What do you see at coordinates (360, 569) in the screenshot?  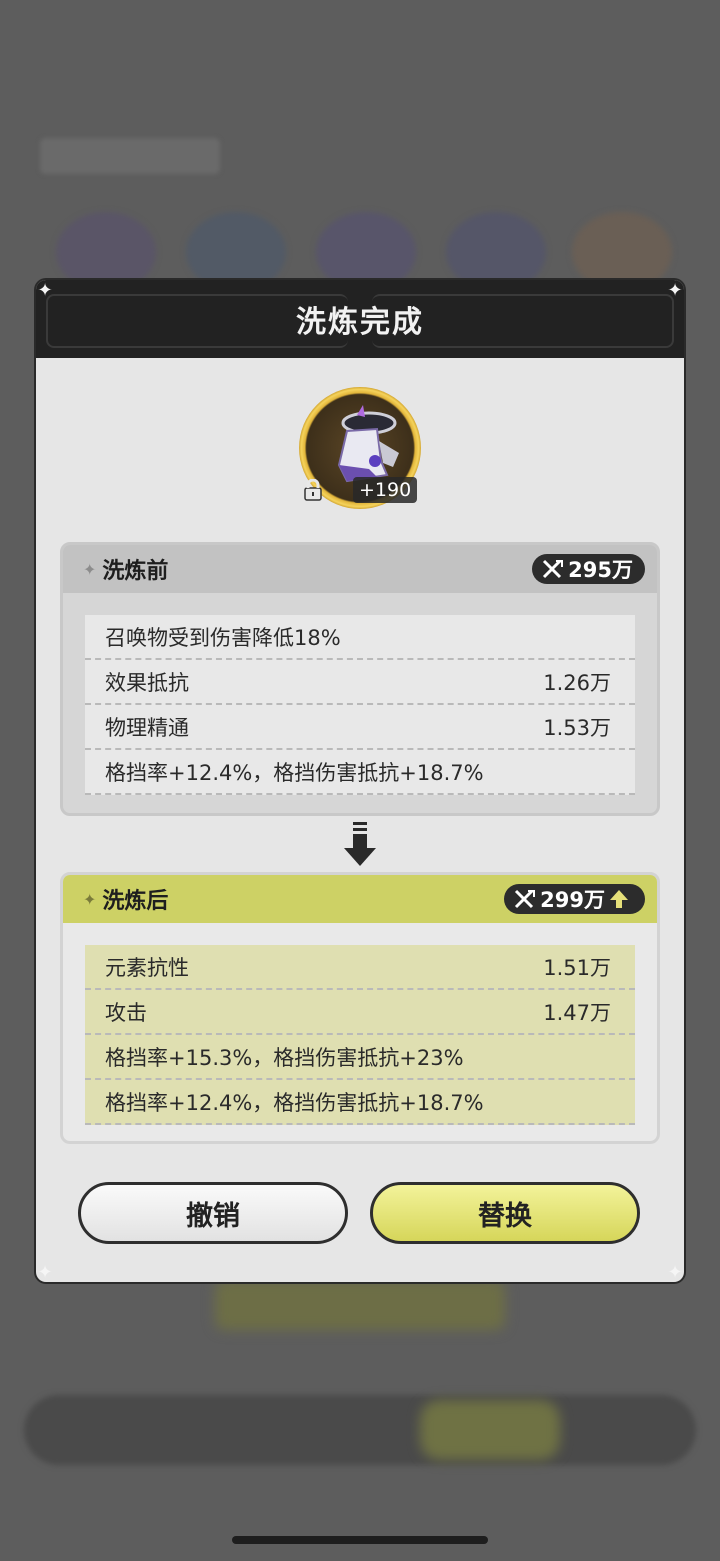 I see `before-panel-header: ✦ 洗炼前 295万` at bounding box center [360, 569].